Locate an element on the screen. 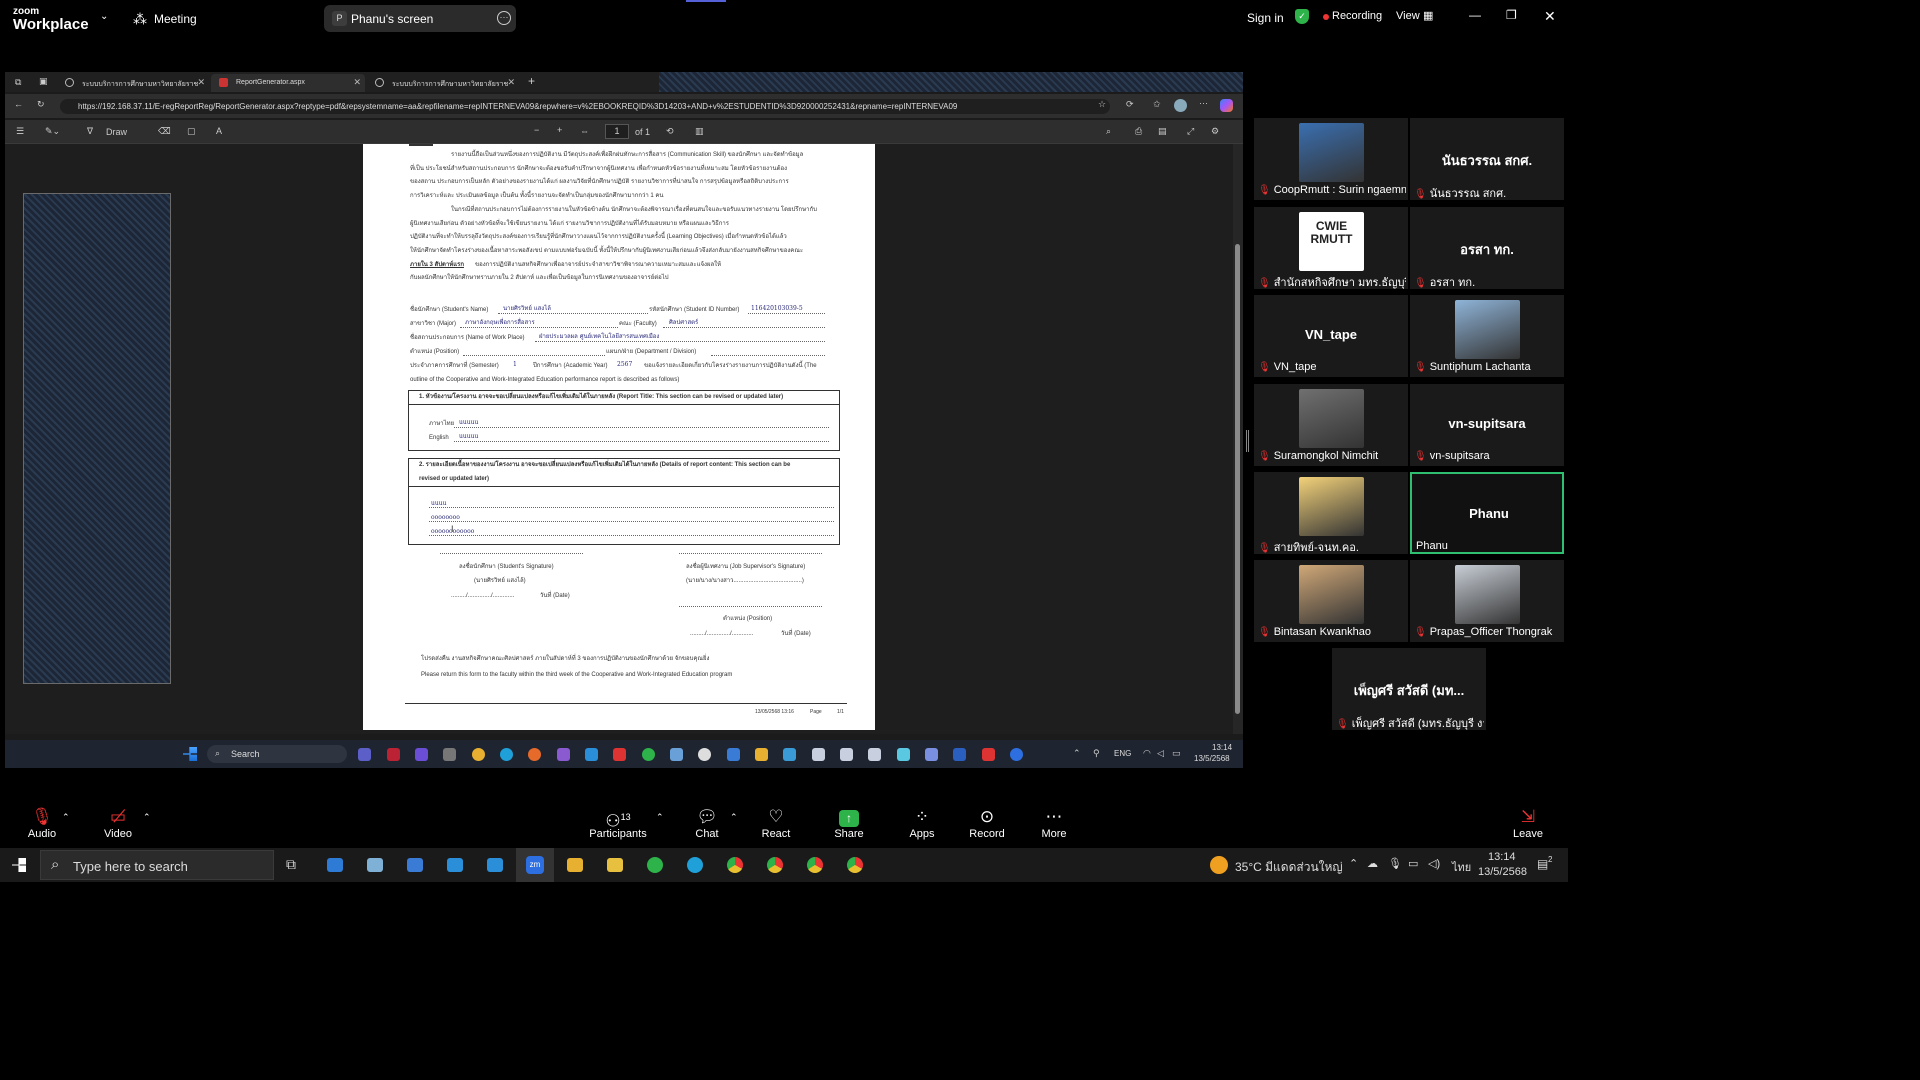 This screenshot has height=1080, width=1920. participant-tile: 🎙︎ สายทิพย์-จนท.คอ. is located at coordinates (1331, 513).